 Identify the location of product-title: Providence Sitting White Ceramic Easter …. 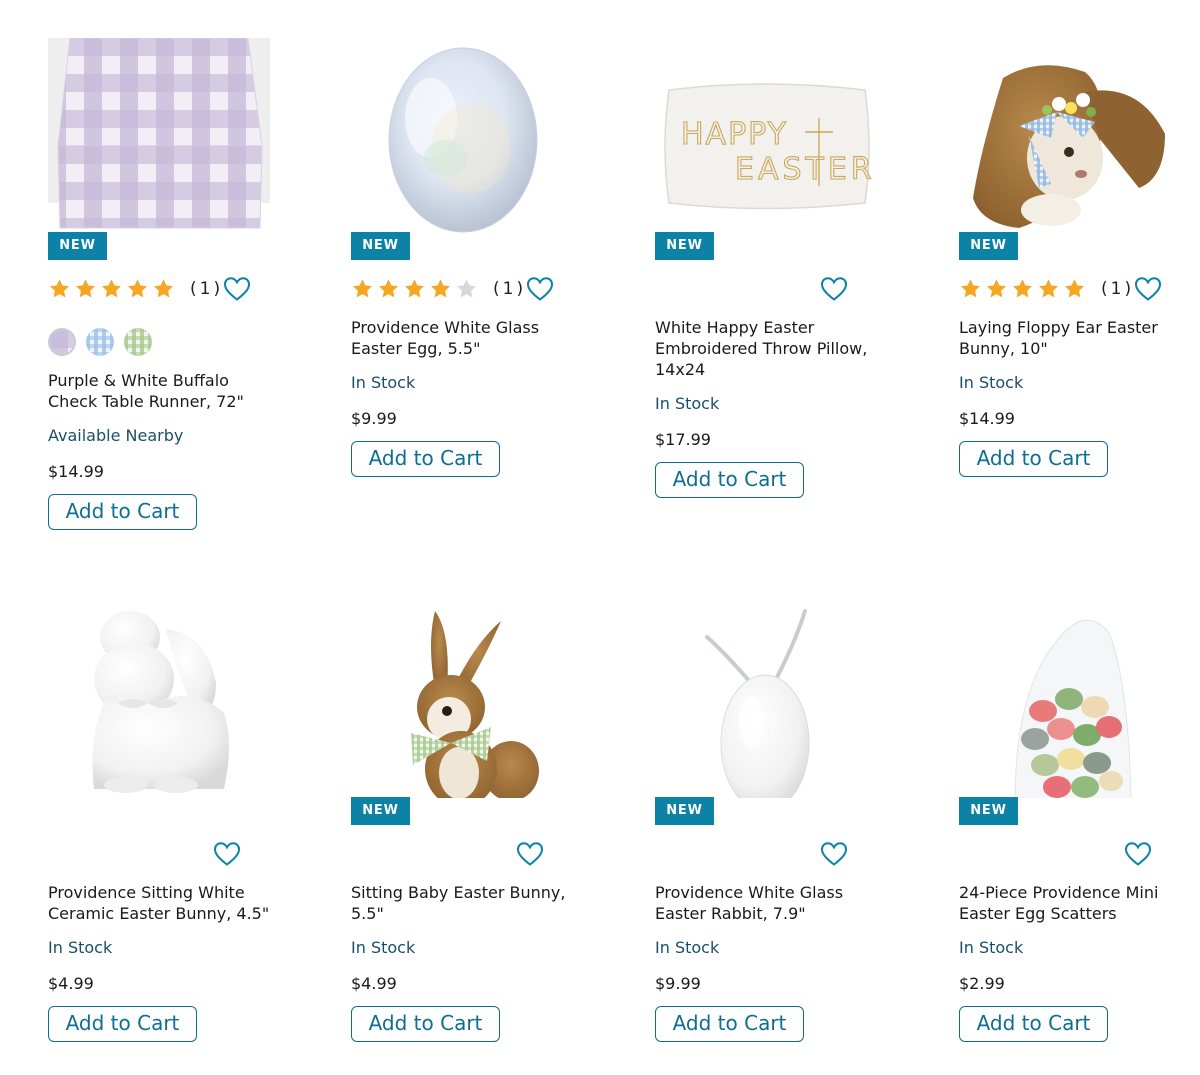
(159, 903).